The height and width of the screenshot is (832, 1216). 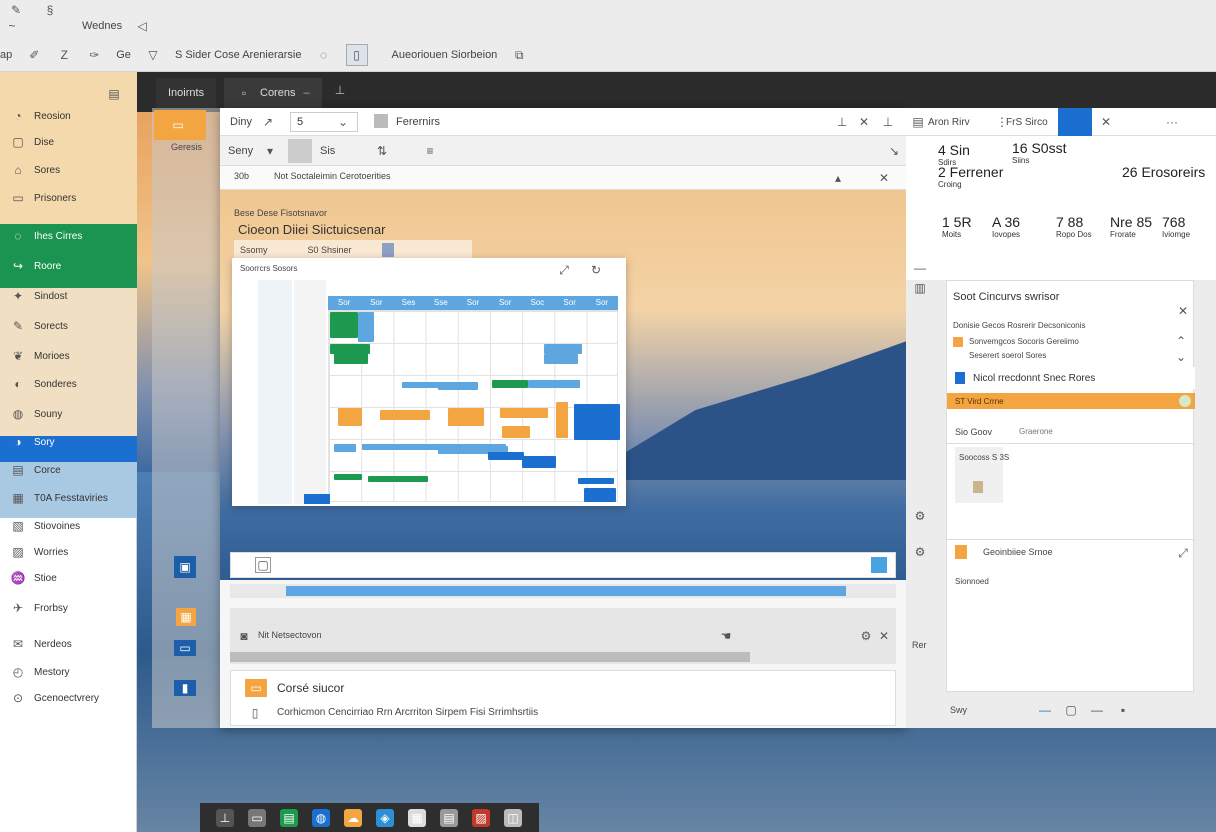 What do you see at coordinates (36, 414) in the screenshot?
I see `sidebar-item: ◍ Souny` at bounding box center [36, 414].